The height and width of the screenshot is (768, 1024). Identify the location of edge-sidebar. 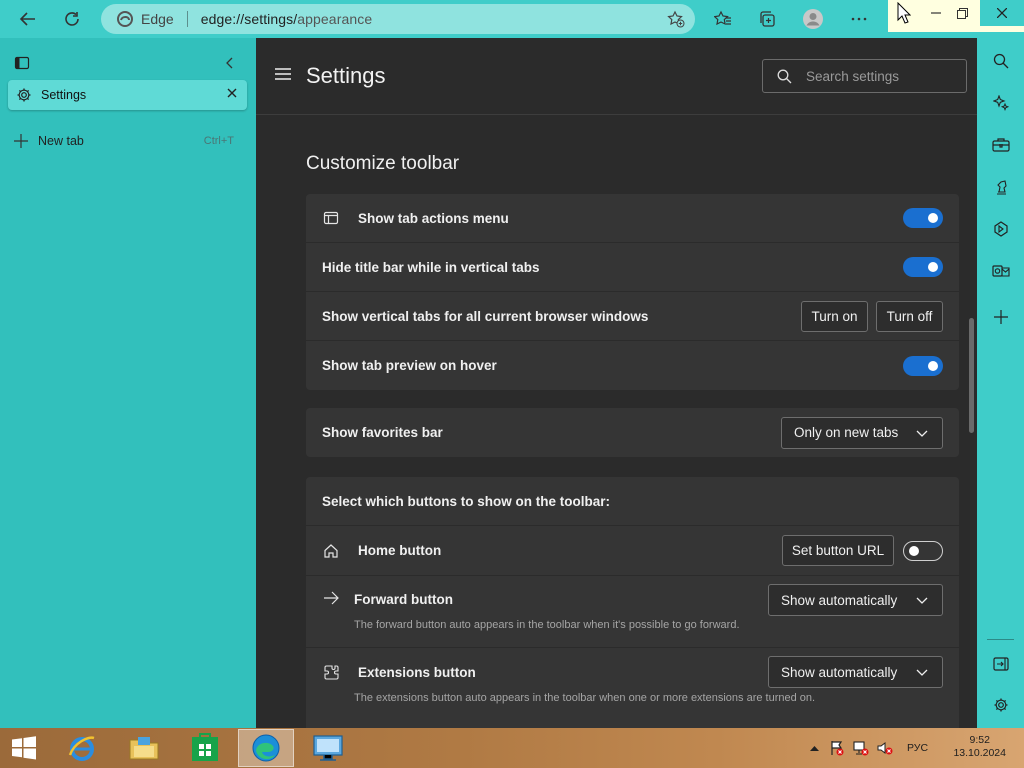
(1000, 383).